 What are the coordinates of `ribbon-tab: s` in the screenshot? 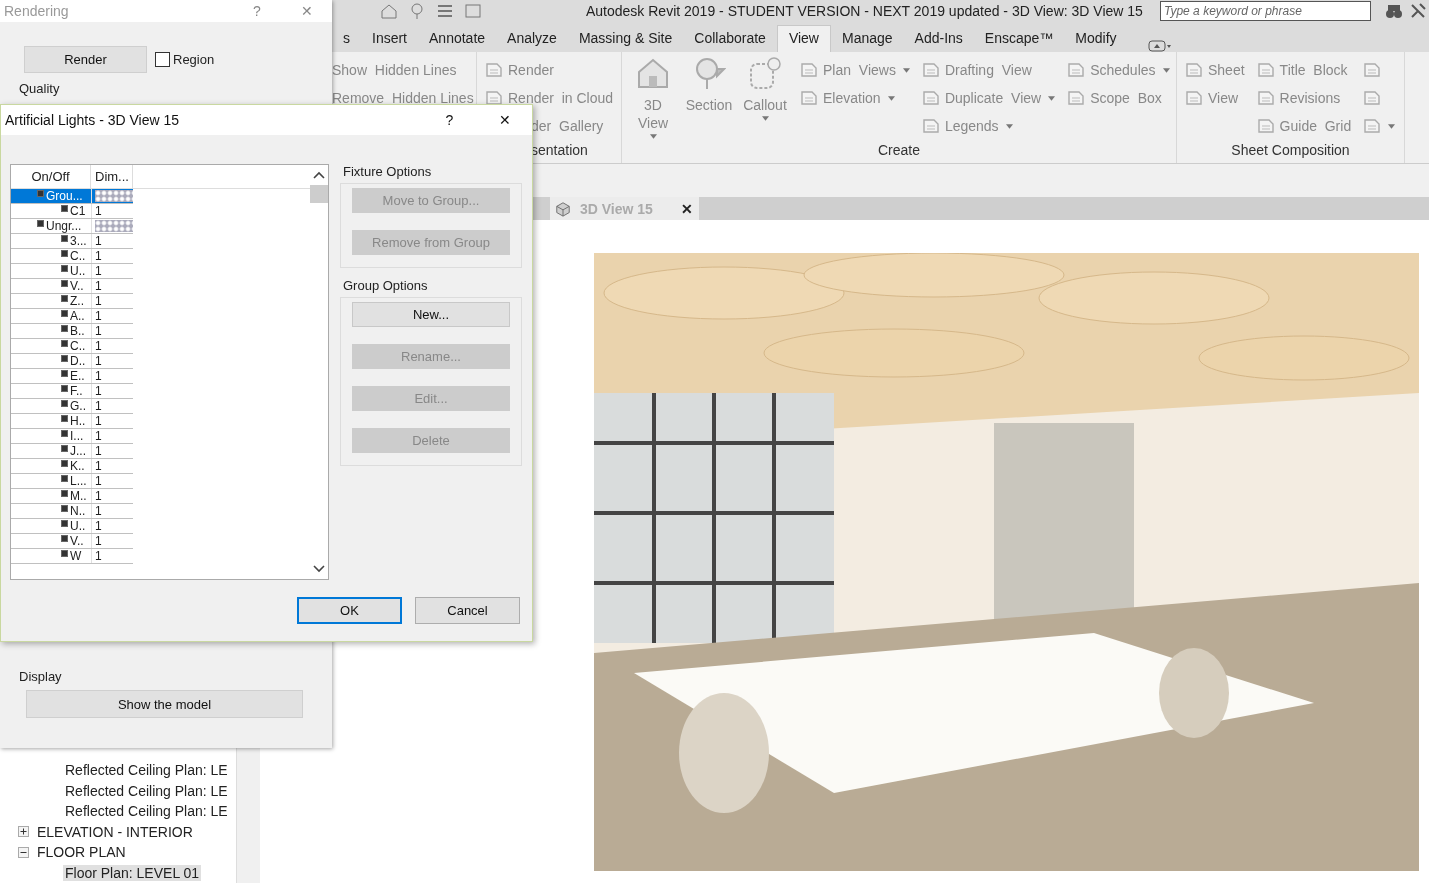 It's located at (346, 39).